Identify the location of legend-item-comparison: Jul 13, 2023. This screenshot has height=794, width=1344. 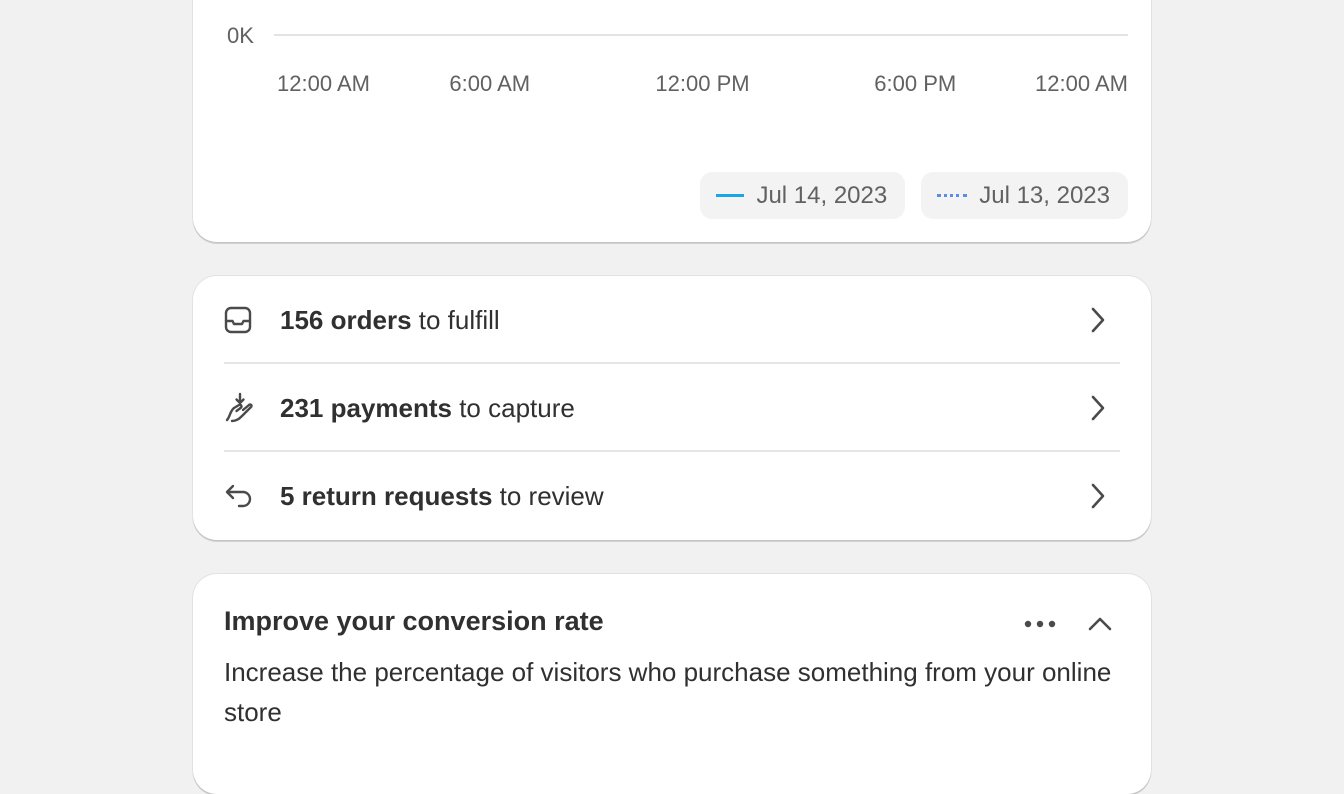
(1024, 195).